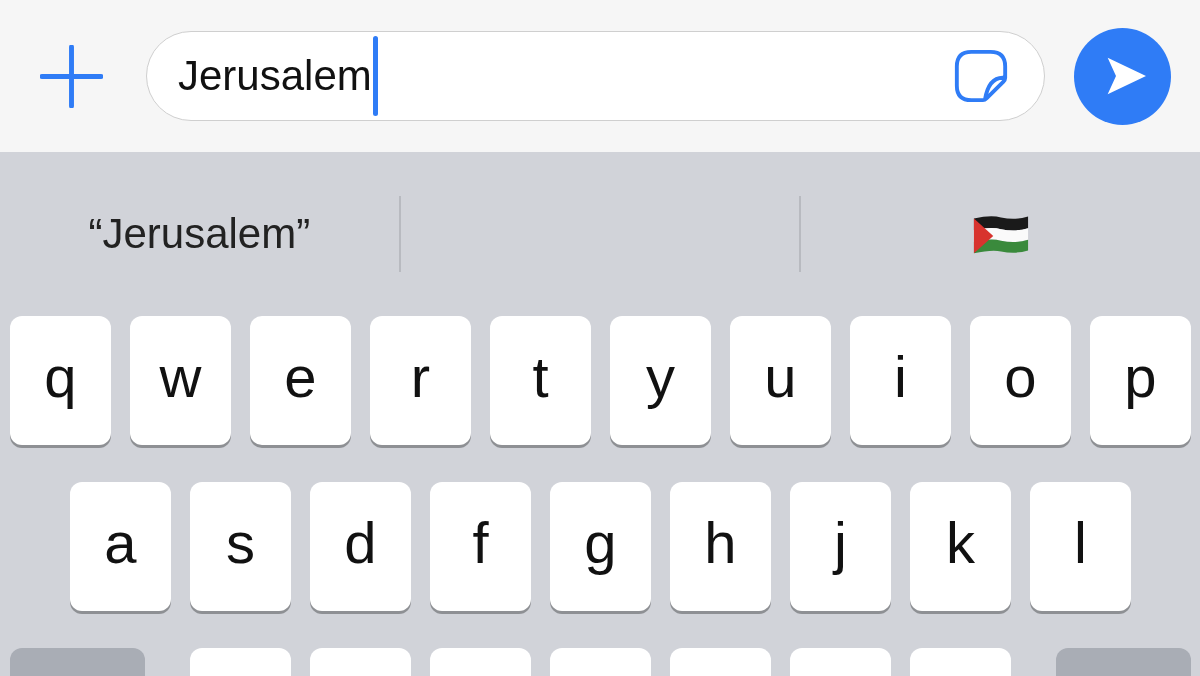 Image resolution: width=1200 pixels, height=676 pixels. Describe the element at coordinates (981, 76) in the screenshot. I see `sticker-icon` at that location.